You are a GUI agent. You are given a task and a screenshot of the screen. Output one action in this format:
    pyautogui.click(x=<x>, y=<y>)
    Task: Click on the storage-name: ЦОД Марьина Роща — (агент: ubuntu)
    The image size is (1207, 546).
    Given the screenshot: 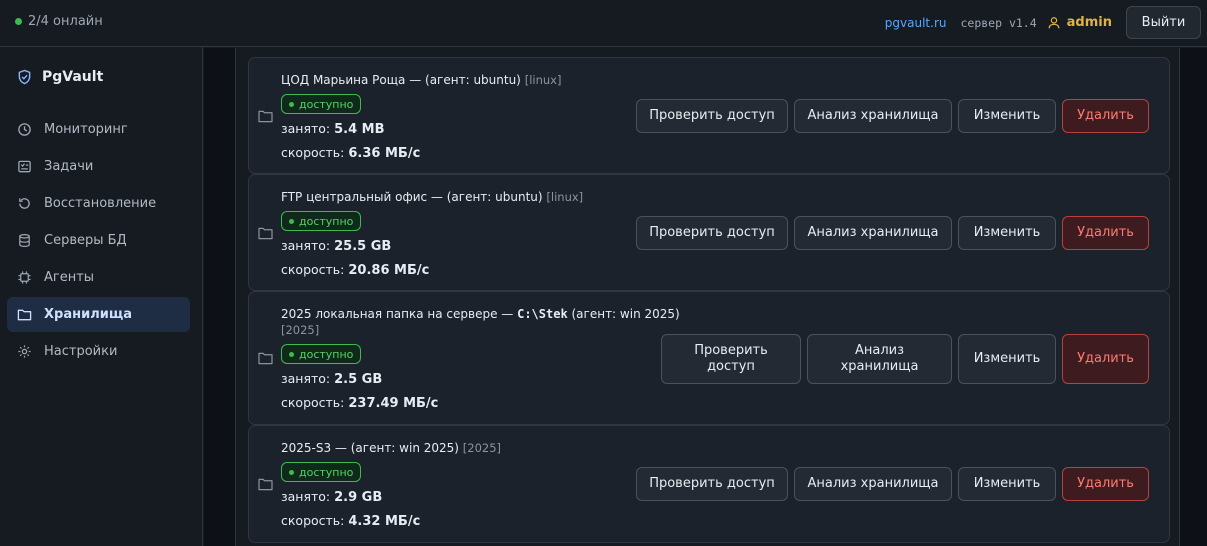 What is the action you would take?
    pyautogui.click(x=401, y=80)
    